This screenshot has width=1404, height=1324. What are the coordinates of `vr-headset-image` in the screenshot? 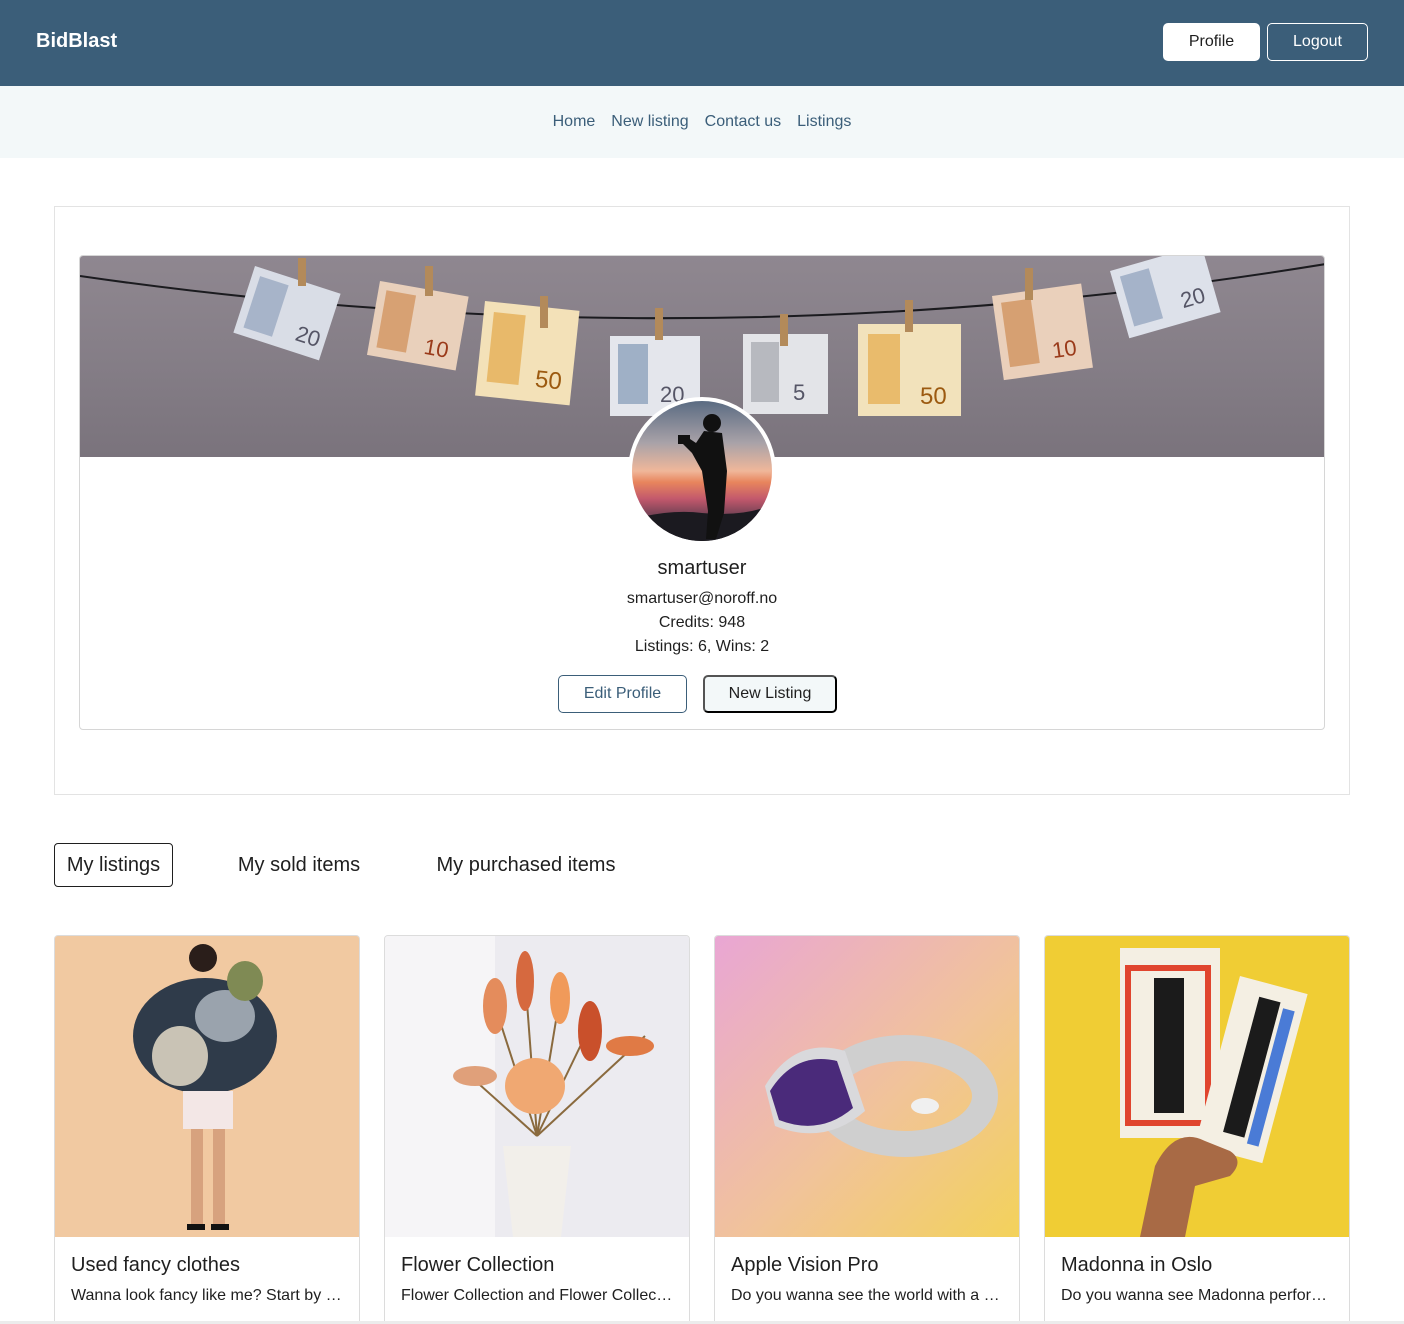 It's located at (867, 1086).